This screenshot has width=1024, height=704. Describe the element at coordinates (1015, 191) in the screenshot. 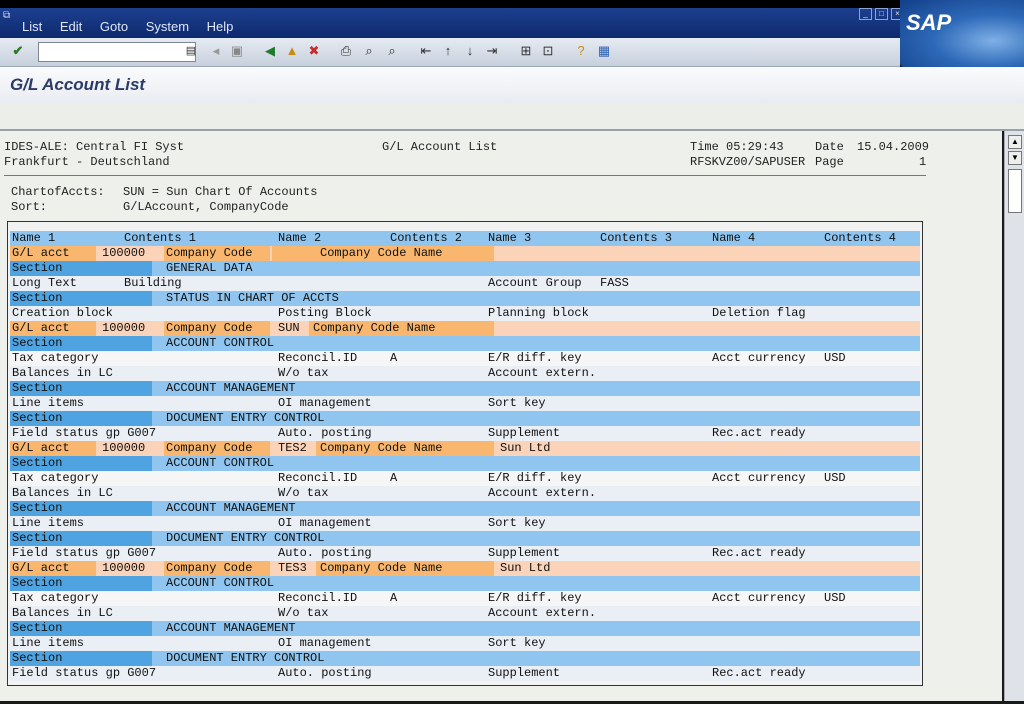

I see `scroll-thumb` at that location.